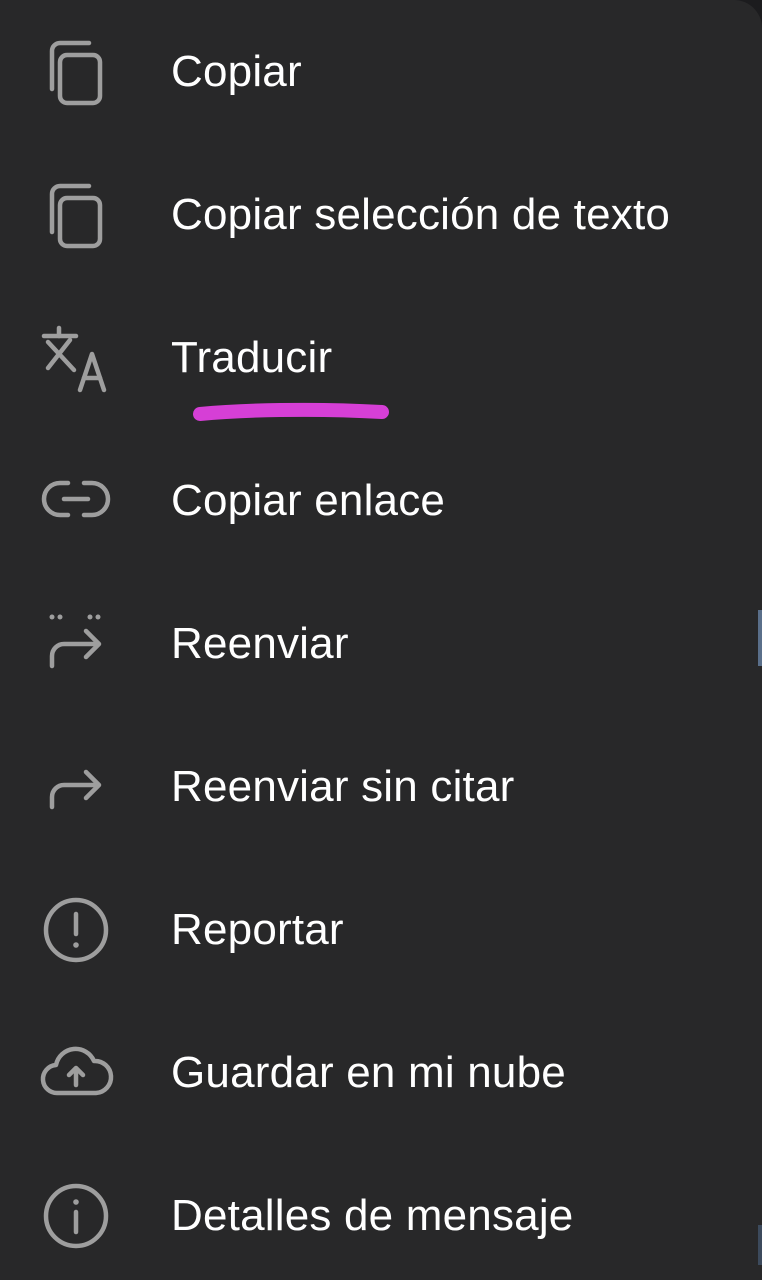 The image size is (762, 1280). I want to click on menu-item-copiar: Copiar, so click(381, 71).